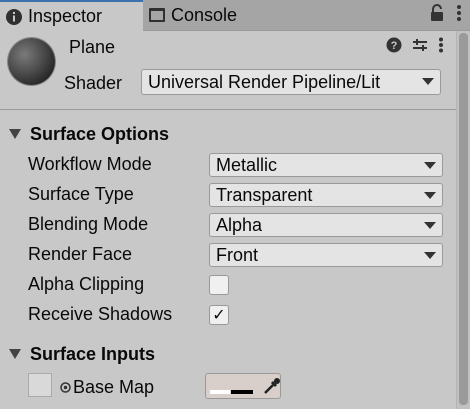 The height and width of the screenshot is (409, 470). Describe the element at coordinates (326, 195) in the screenshot. I see `surface-type-dropdown: Transparent` at that location.